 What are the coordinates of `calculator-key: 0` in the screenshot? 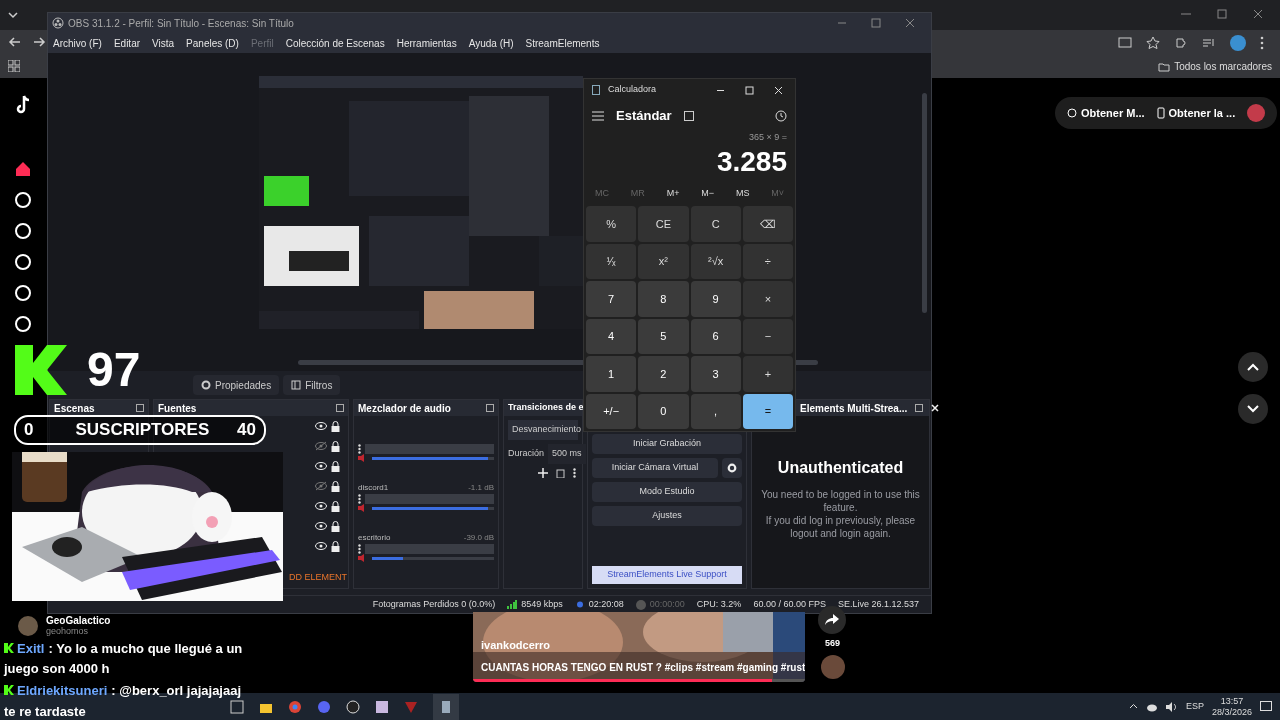 It's located at (663, 411).